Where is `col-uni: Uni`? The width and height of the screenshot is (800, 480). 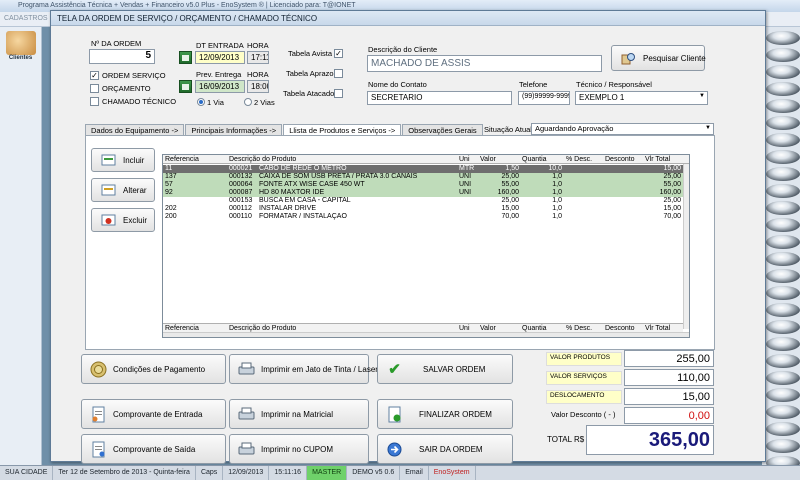
col-uni: Uni is located at coordinates (464, 159).